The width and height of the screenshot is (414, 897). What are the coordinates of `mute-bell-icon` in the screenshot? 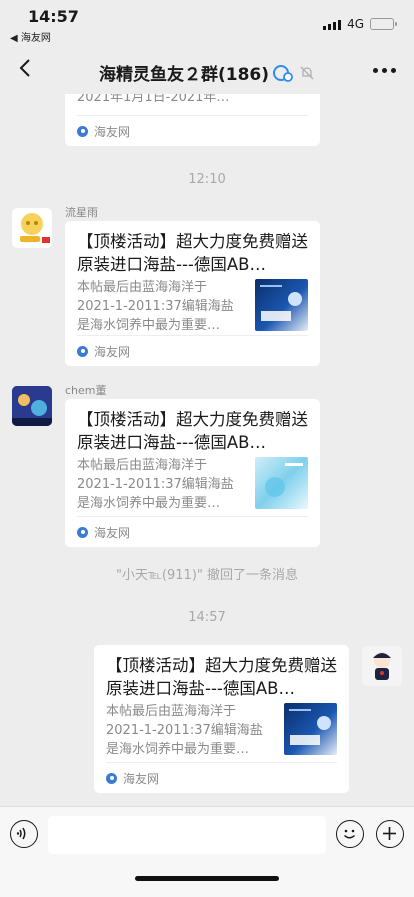 It's located at (307, 72).